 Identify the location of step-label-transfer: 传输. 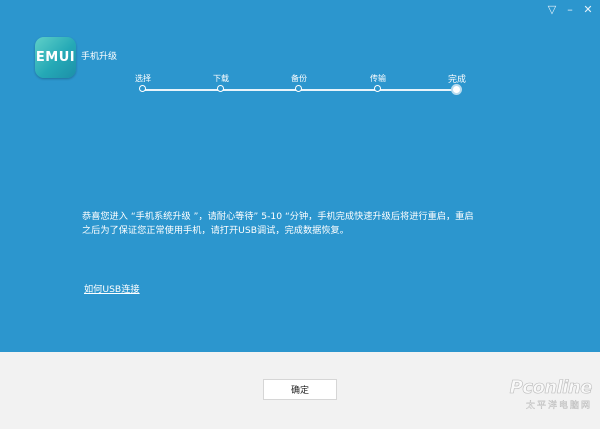
(378, 78).